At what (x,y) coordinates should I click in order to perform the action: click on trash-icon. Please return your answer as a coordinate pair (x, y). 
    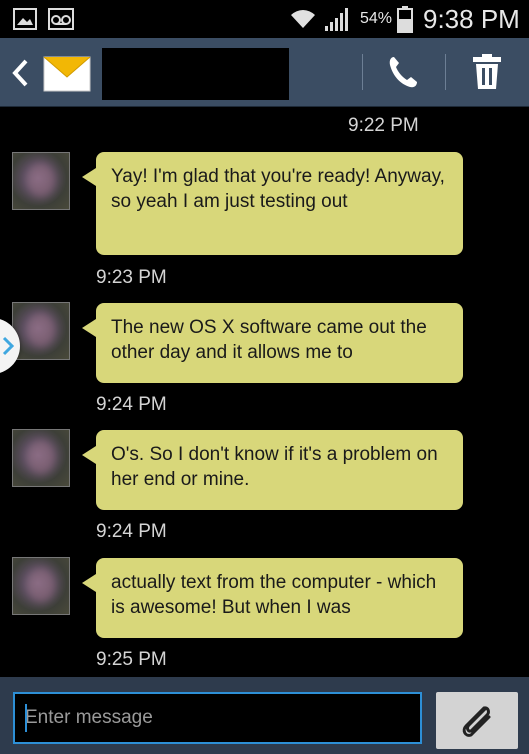
    Looking at the image, I should click on (487, 74).